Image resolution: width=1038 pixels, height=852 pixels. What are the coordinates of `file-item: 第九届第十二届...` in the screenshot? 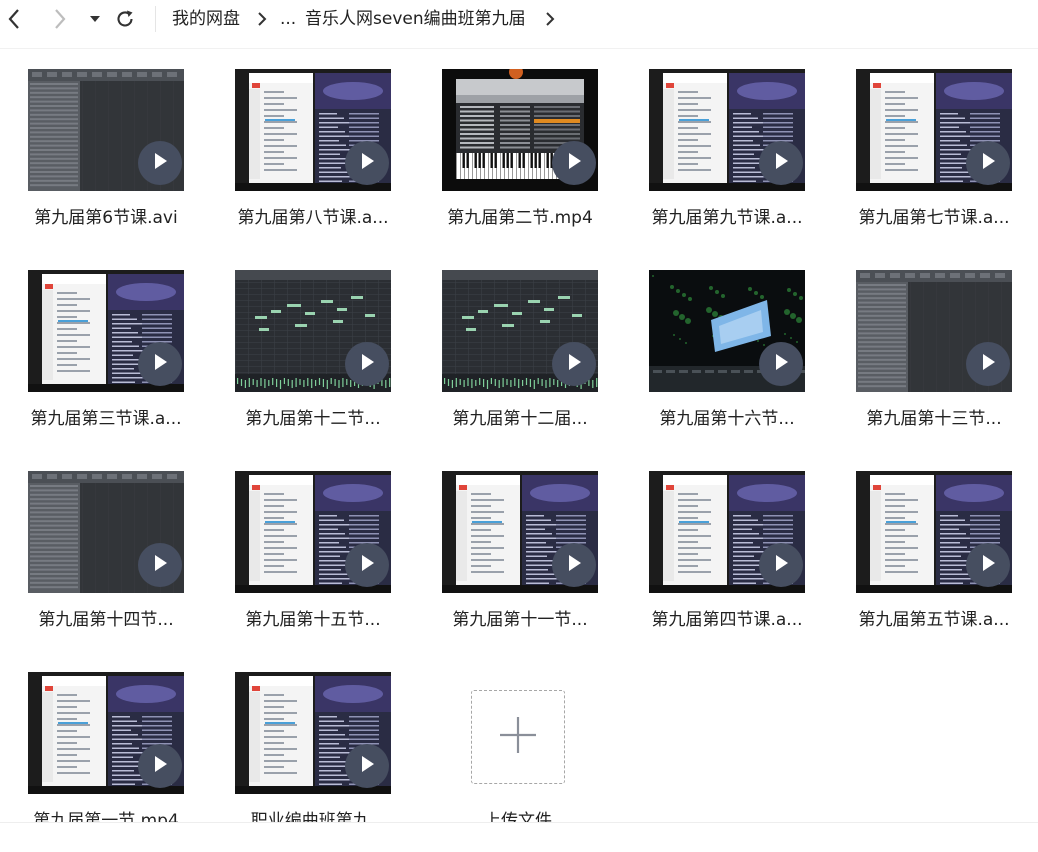 It's located at (517, 360).